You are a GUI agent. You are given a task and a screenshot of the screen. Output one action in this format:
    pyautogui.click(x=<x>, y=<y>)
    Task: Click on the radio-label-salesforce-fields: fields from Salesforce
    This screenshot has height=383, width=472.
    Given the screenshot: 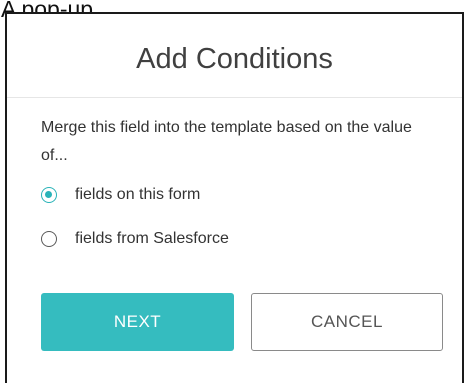 What is the action you would take?
    pyautogui.click(x=152, y=238)
    